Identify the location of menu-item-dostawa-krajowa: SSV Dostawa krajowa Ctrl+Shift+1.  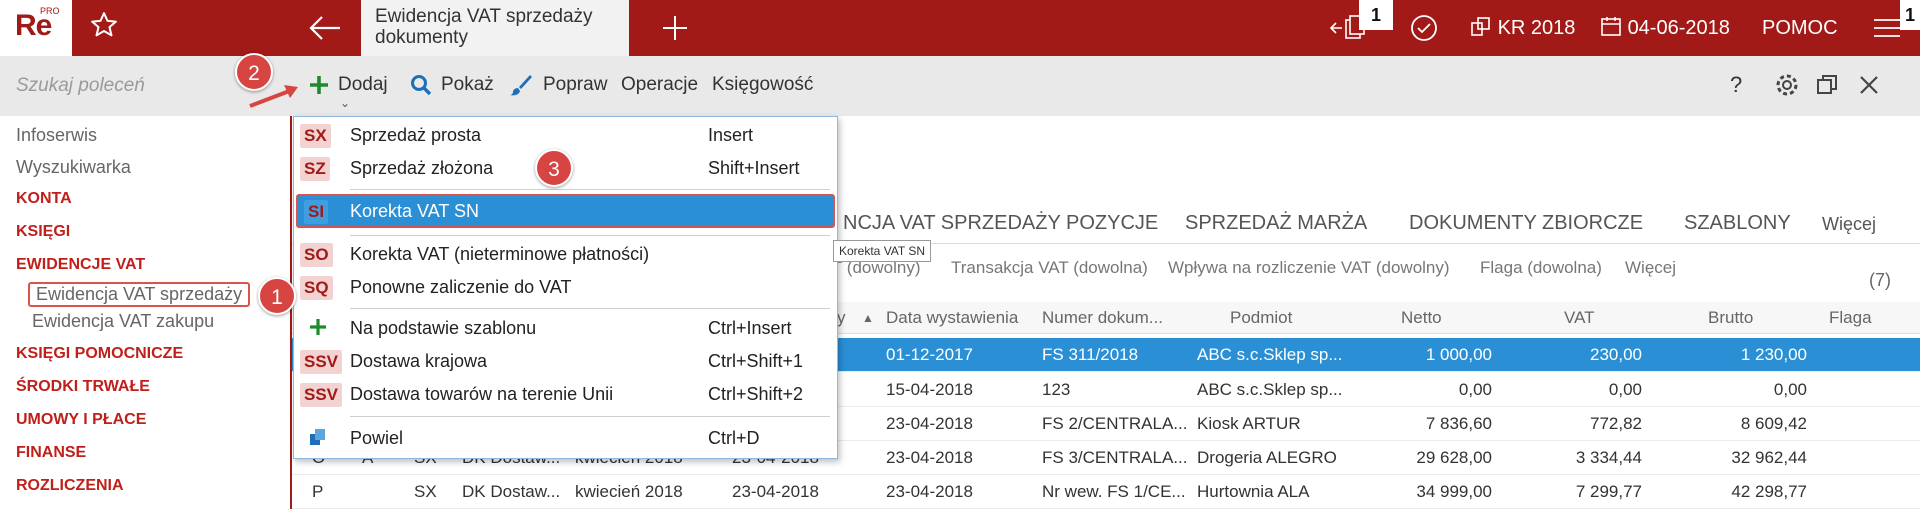
(565, 362).